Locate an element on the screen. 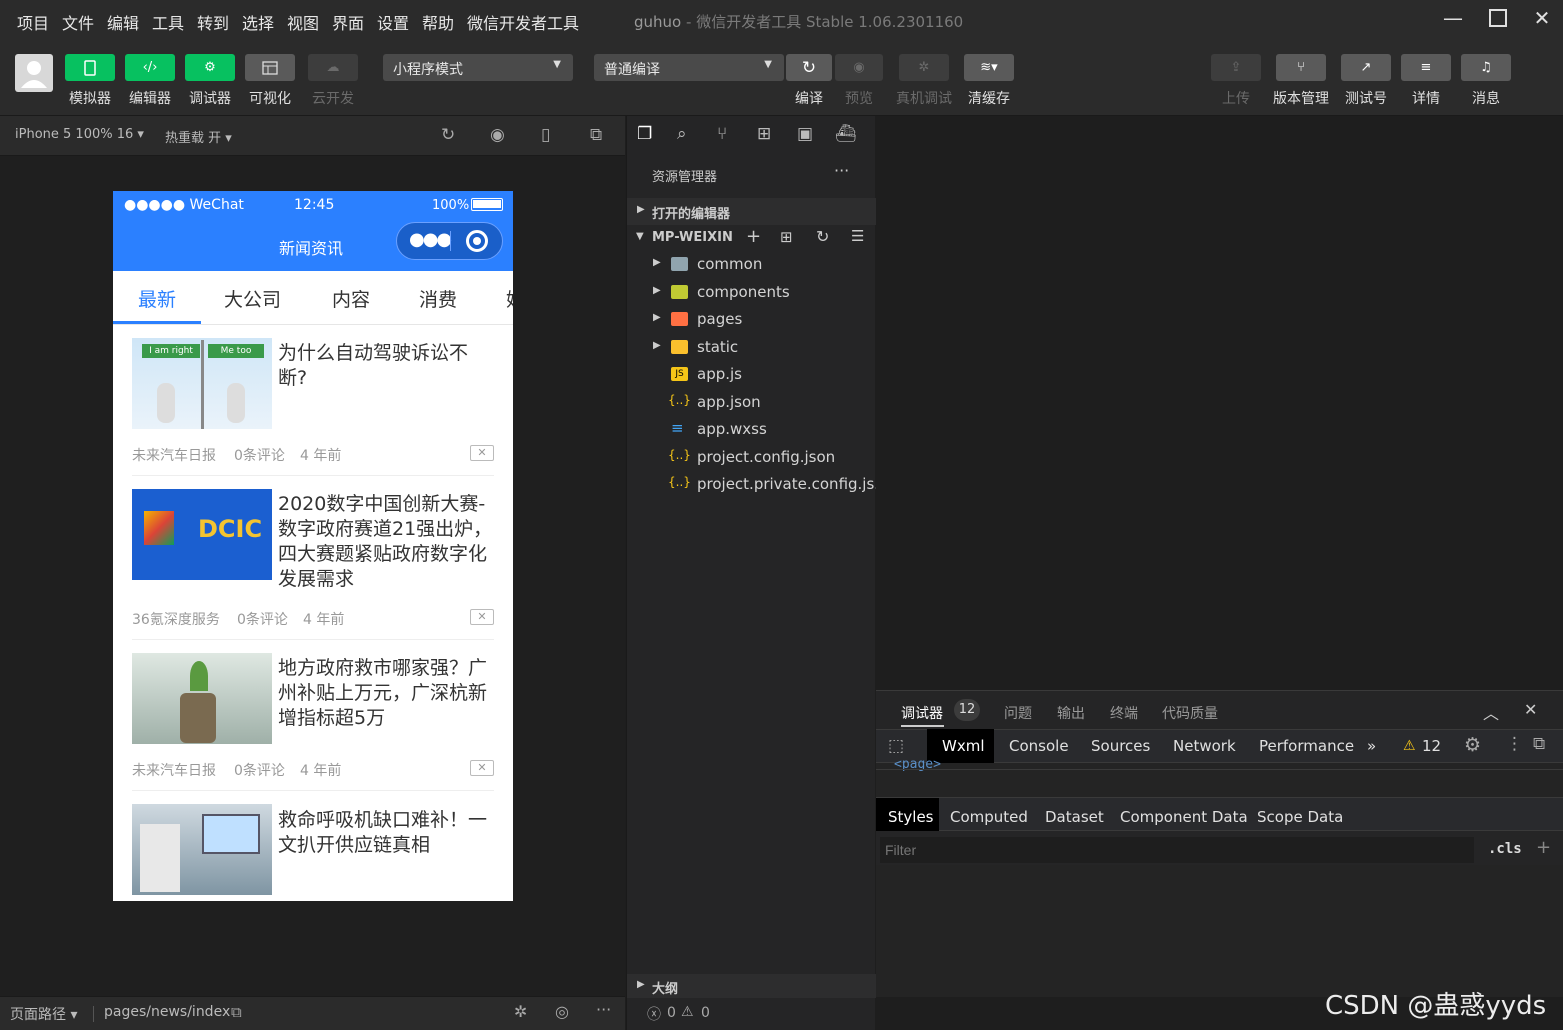  preview-button: ◉ is located at coordinates (859, 67).